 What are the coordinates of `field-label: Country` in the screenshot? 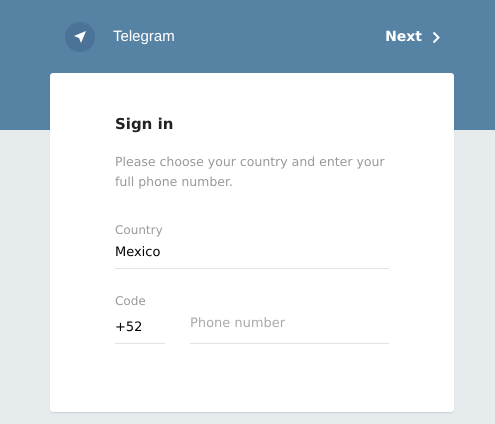 It's located at (139, 230).